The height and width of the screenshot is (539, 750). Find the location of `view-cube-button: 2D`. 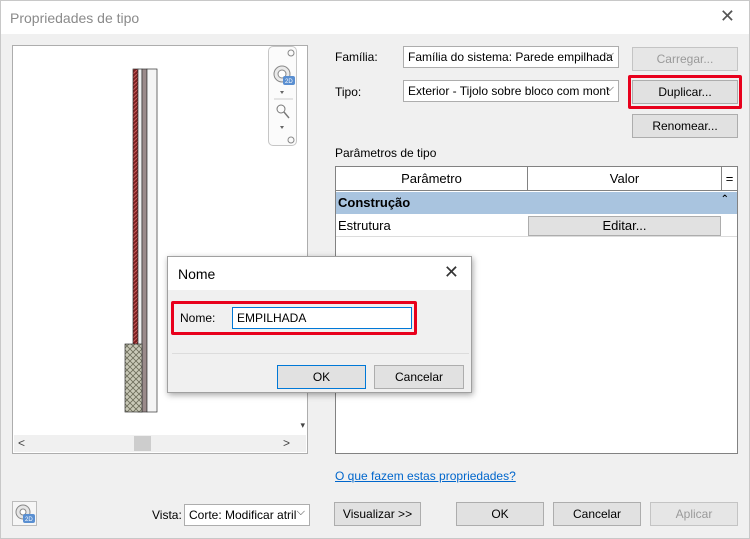

view-cube-button: 2D is located at coordinates (24, 513).